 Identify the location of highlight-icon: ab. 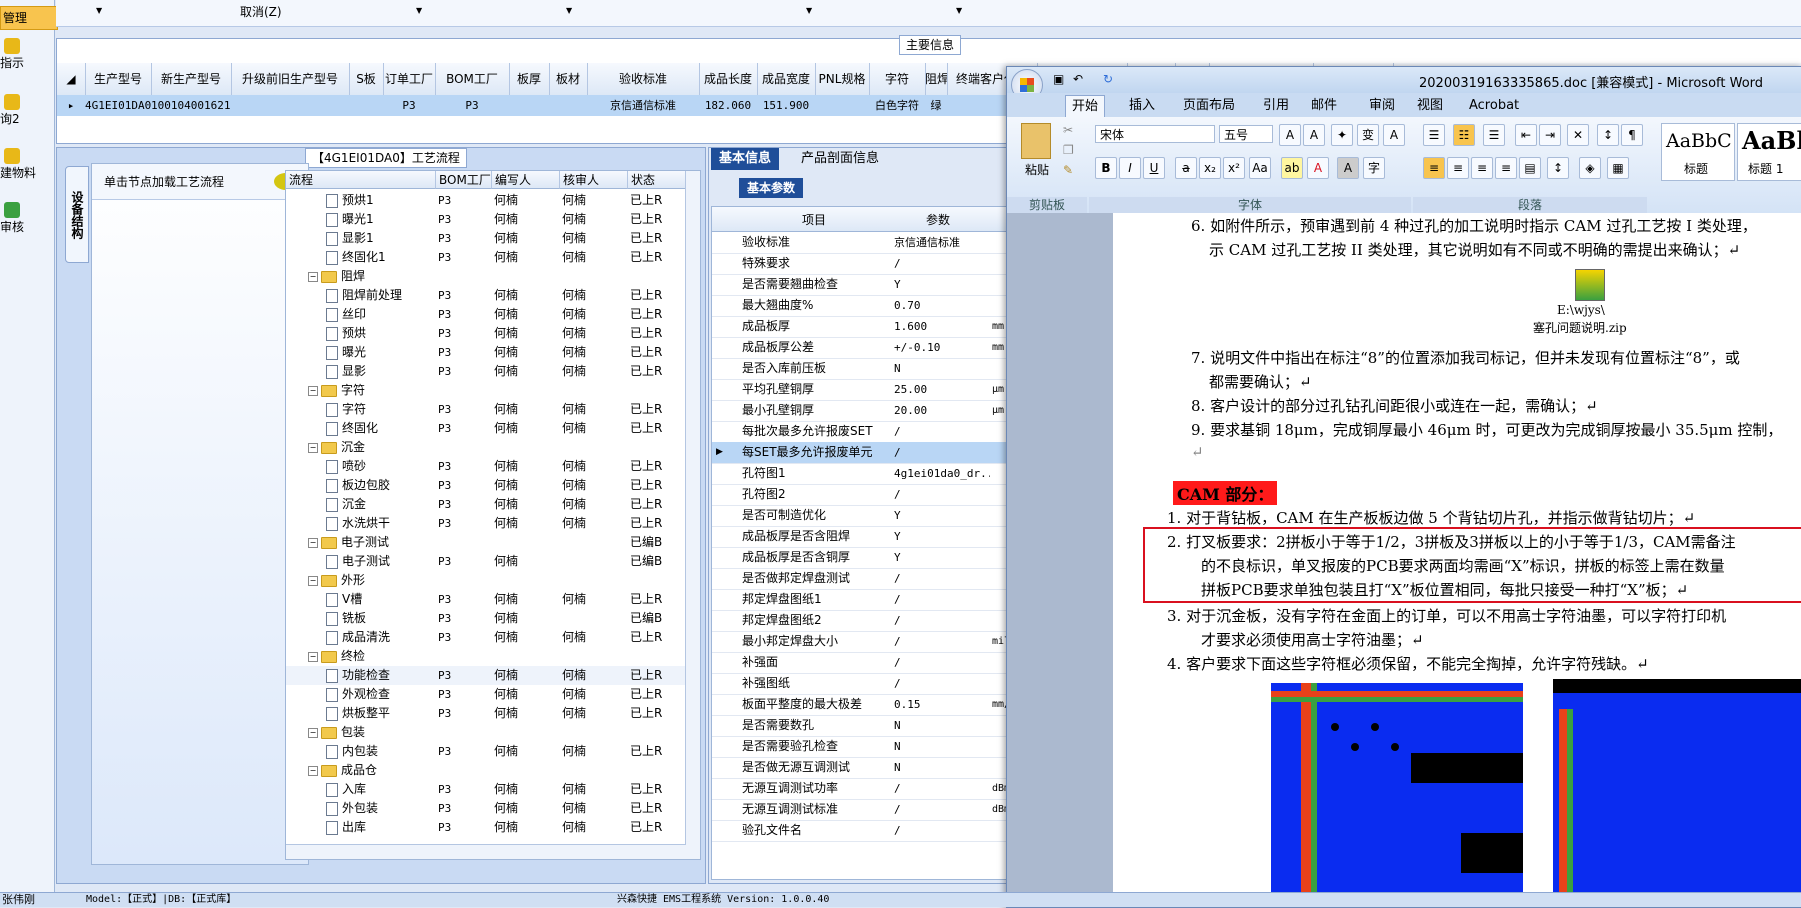
(1292, 168).